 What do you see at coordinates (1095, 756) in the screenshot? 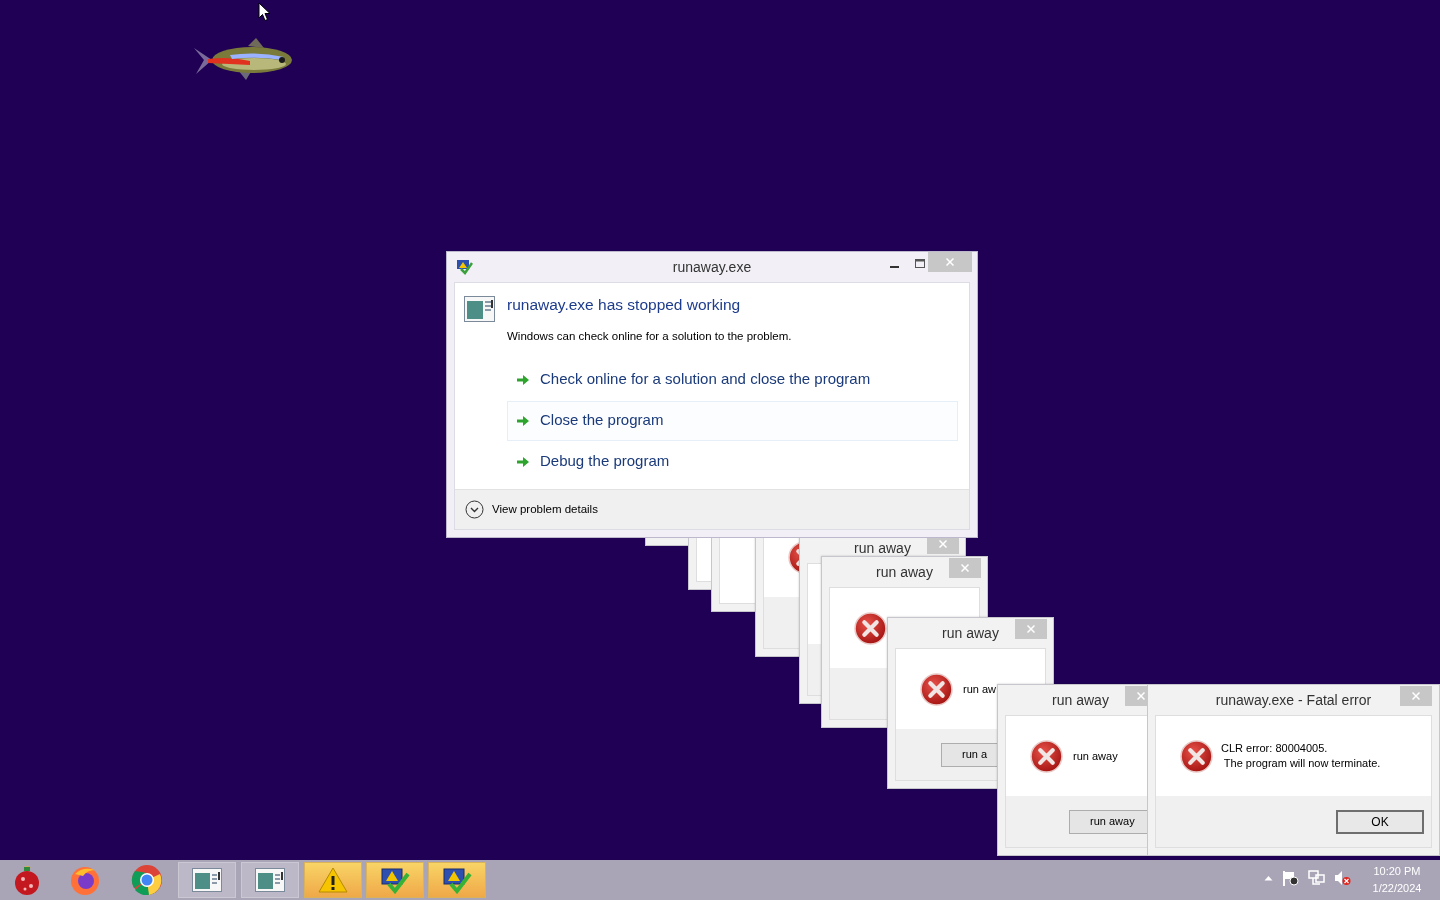
I see `dialog-message: run away` at bounding box center [1095, 756].